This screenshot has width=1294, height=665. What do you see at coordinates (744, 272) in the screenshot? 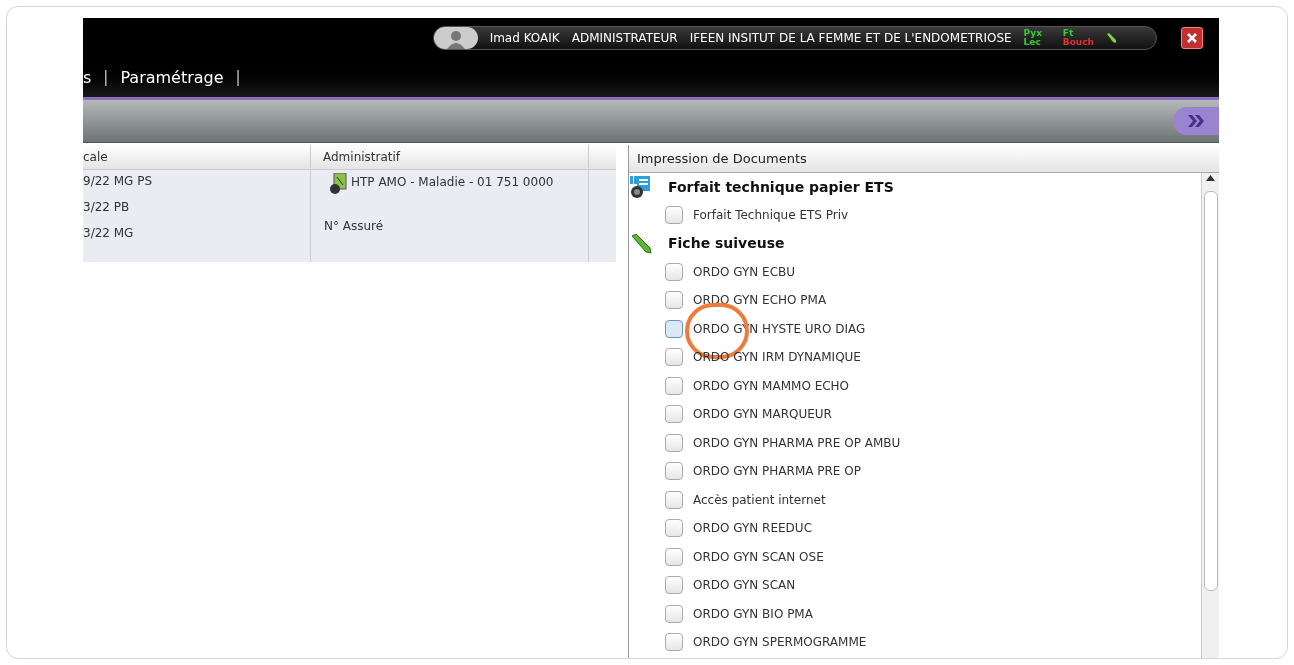
I see `document-label: ORDO GYN ECBU` at bounding box center [744, 272].